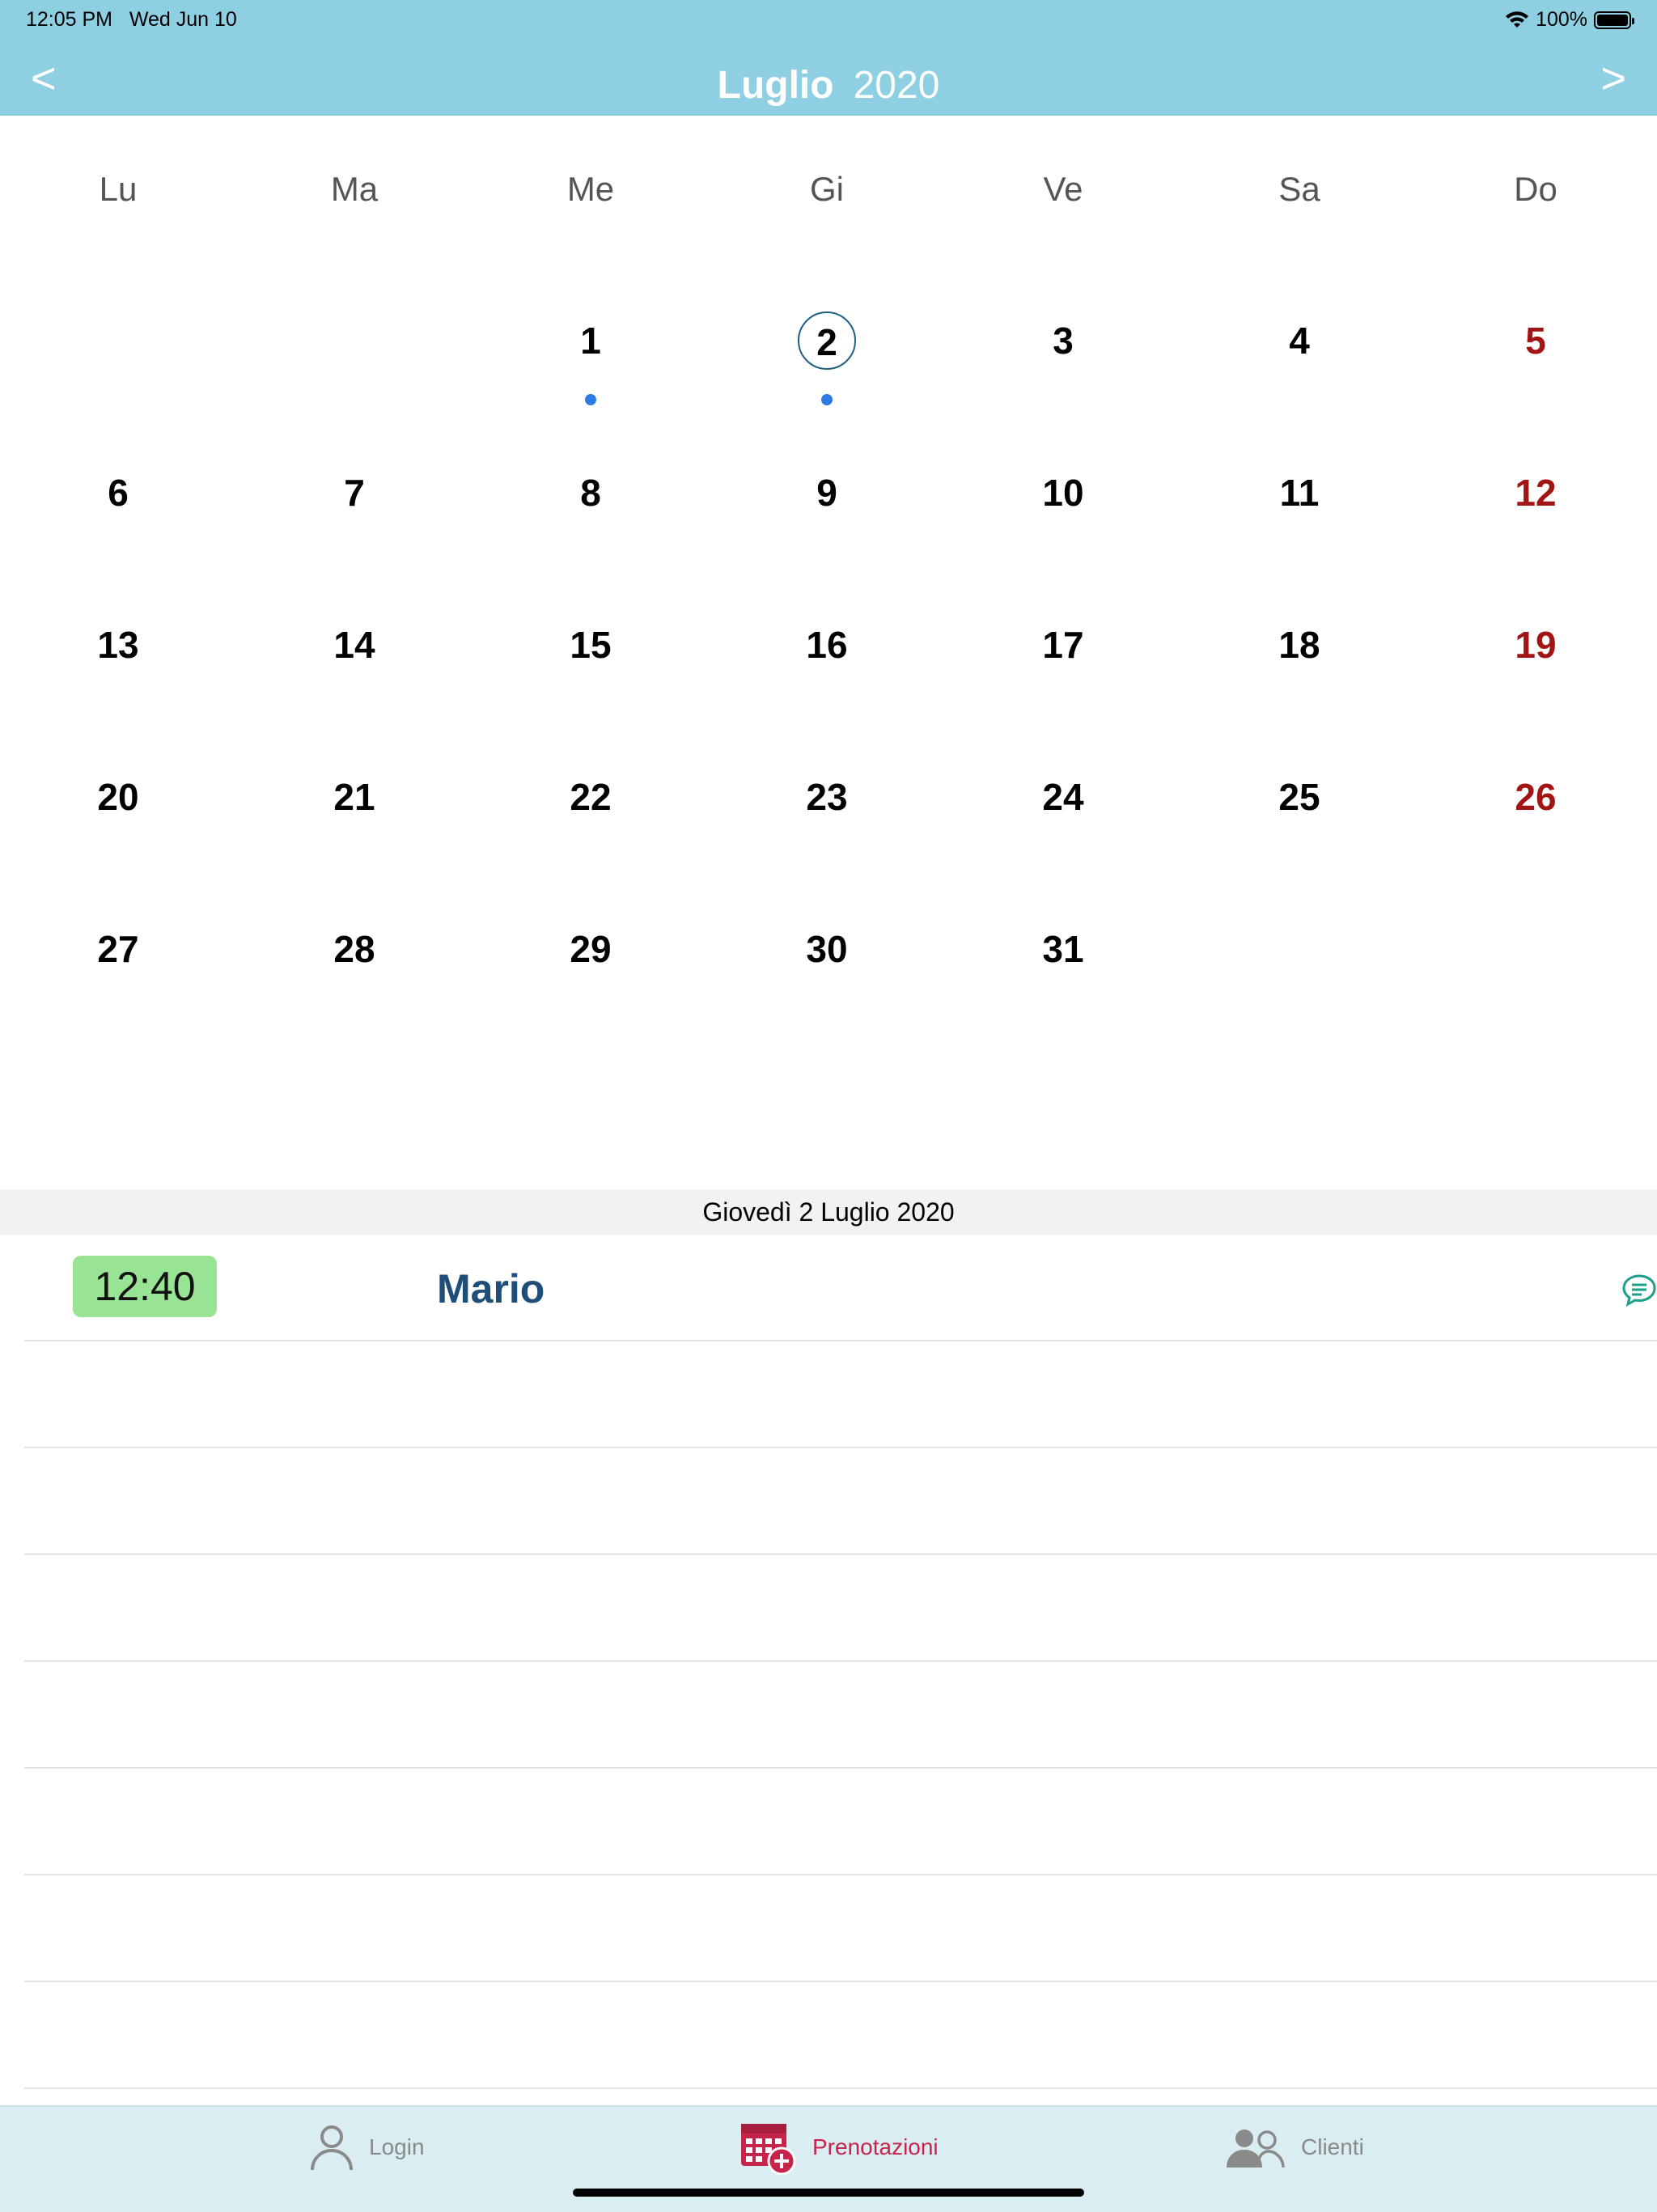 Image resolution: width=1657 pixels, height=2212 pixels. What do you see at coordinates (896, 85) in the screenshot?
I see `year: 2020` at bounding box center [896, 85].